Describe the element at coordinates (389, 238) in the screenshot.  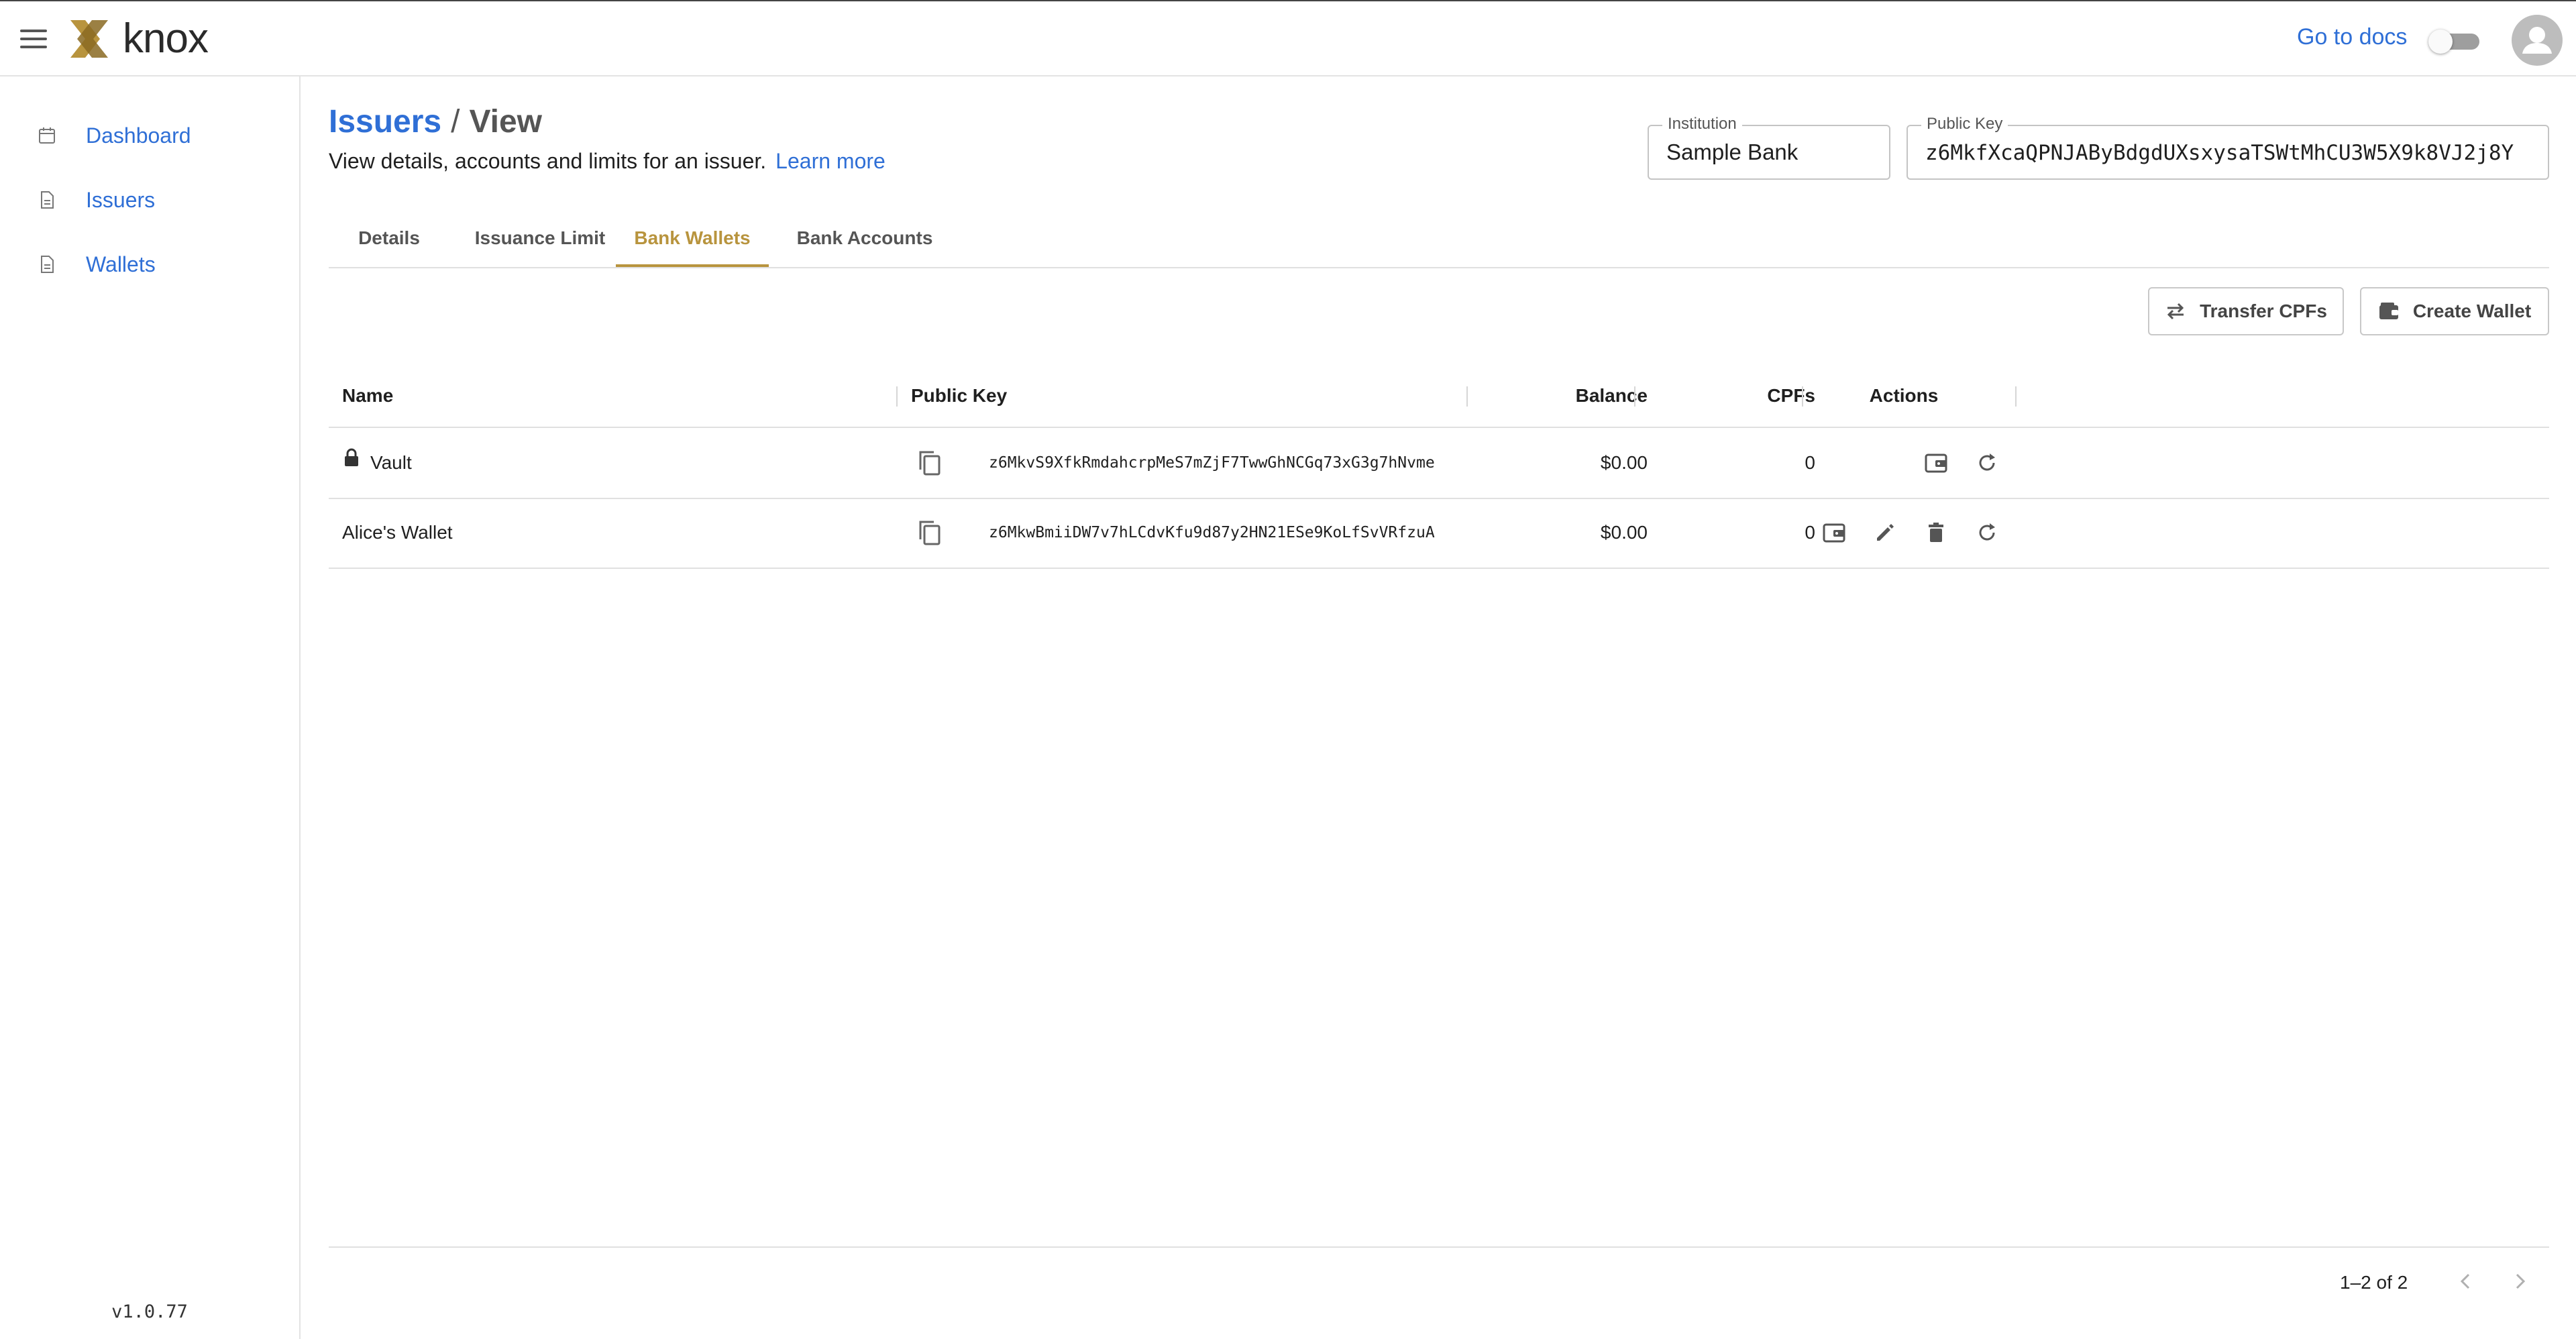
I see `tab-details: Details` at that location.